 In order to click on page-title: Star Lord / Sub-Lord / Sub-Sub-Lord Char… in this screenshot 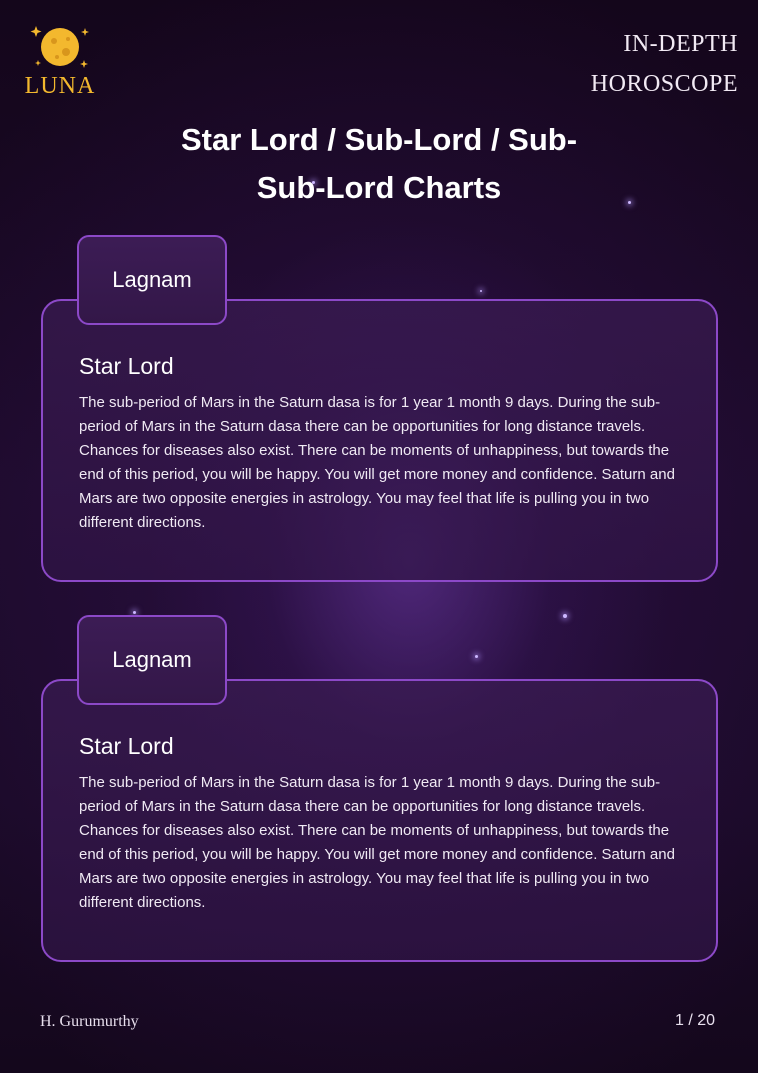, I will do `click(379, 163)`.